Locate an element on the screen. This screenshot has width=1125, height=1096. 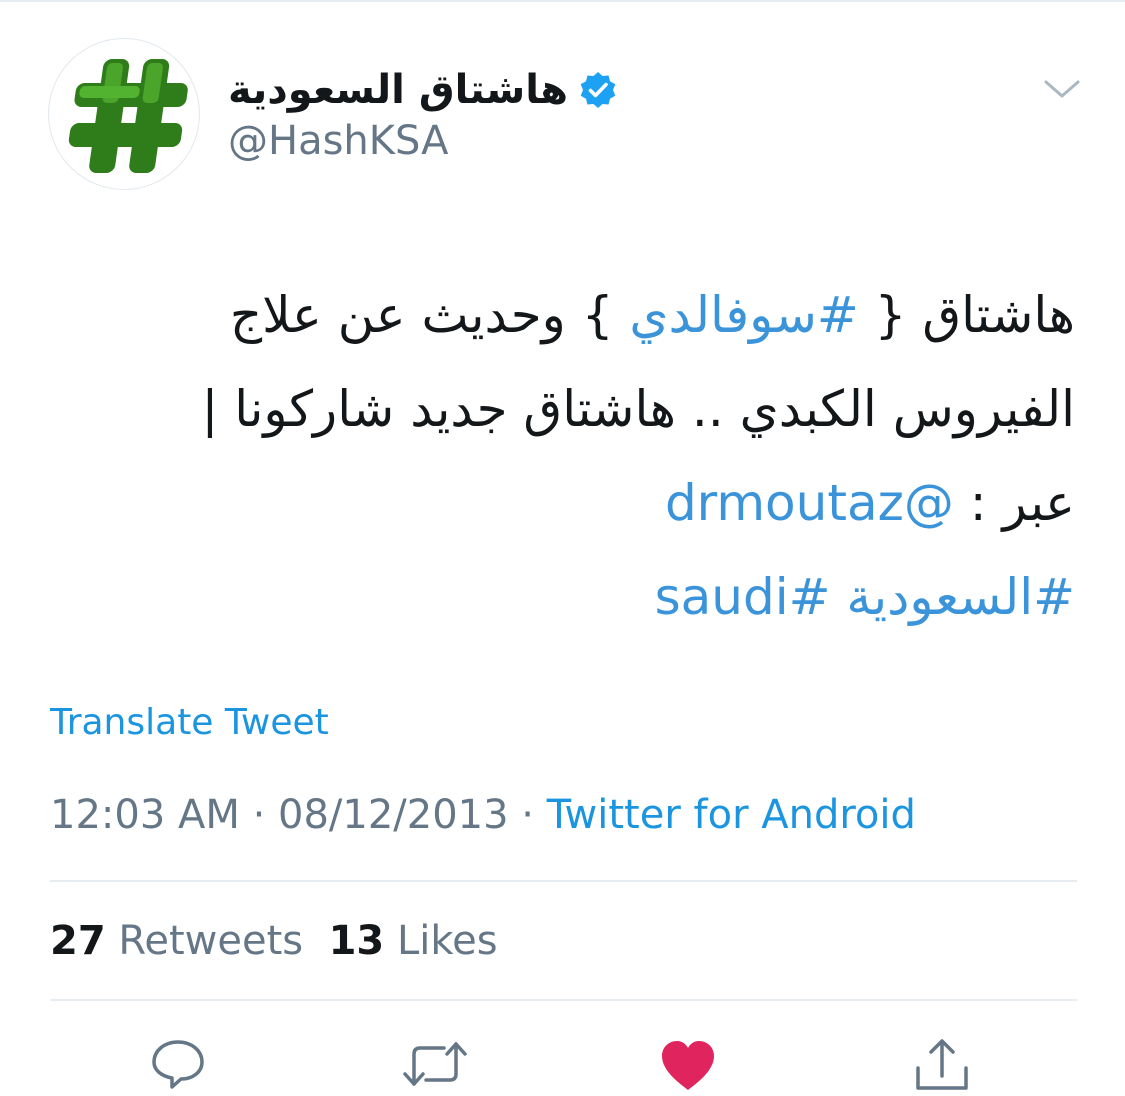
retweets-count: 27 is located at coordinates (78, 941).